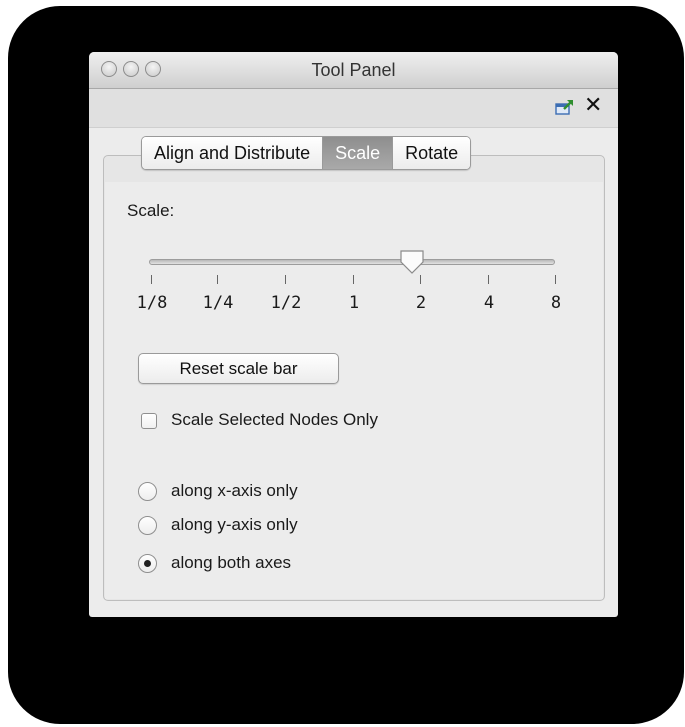 The width and height of the screenshot is (685, 727). I want to click on tab-rotate: Rotate, so click(432, 153).